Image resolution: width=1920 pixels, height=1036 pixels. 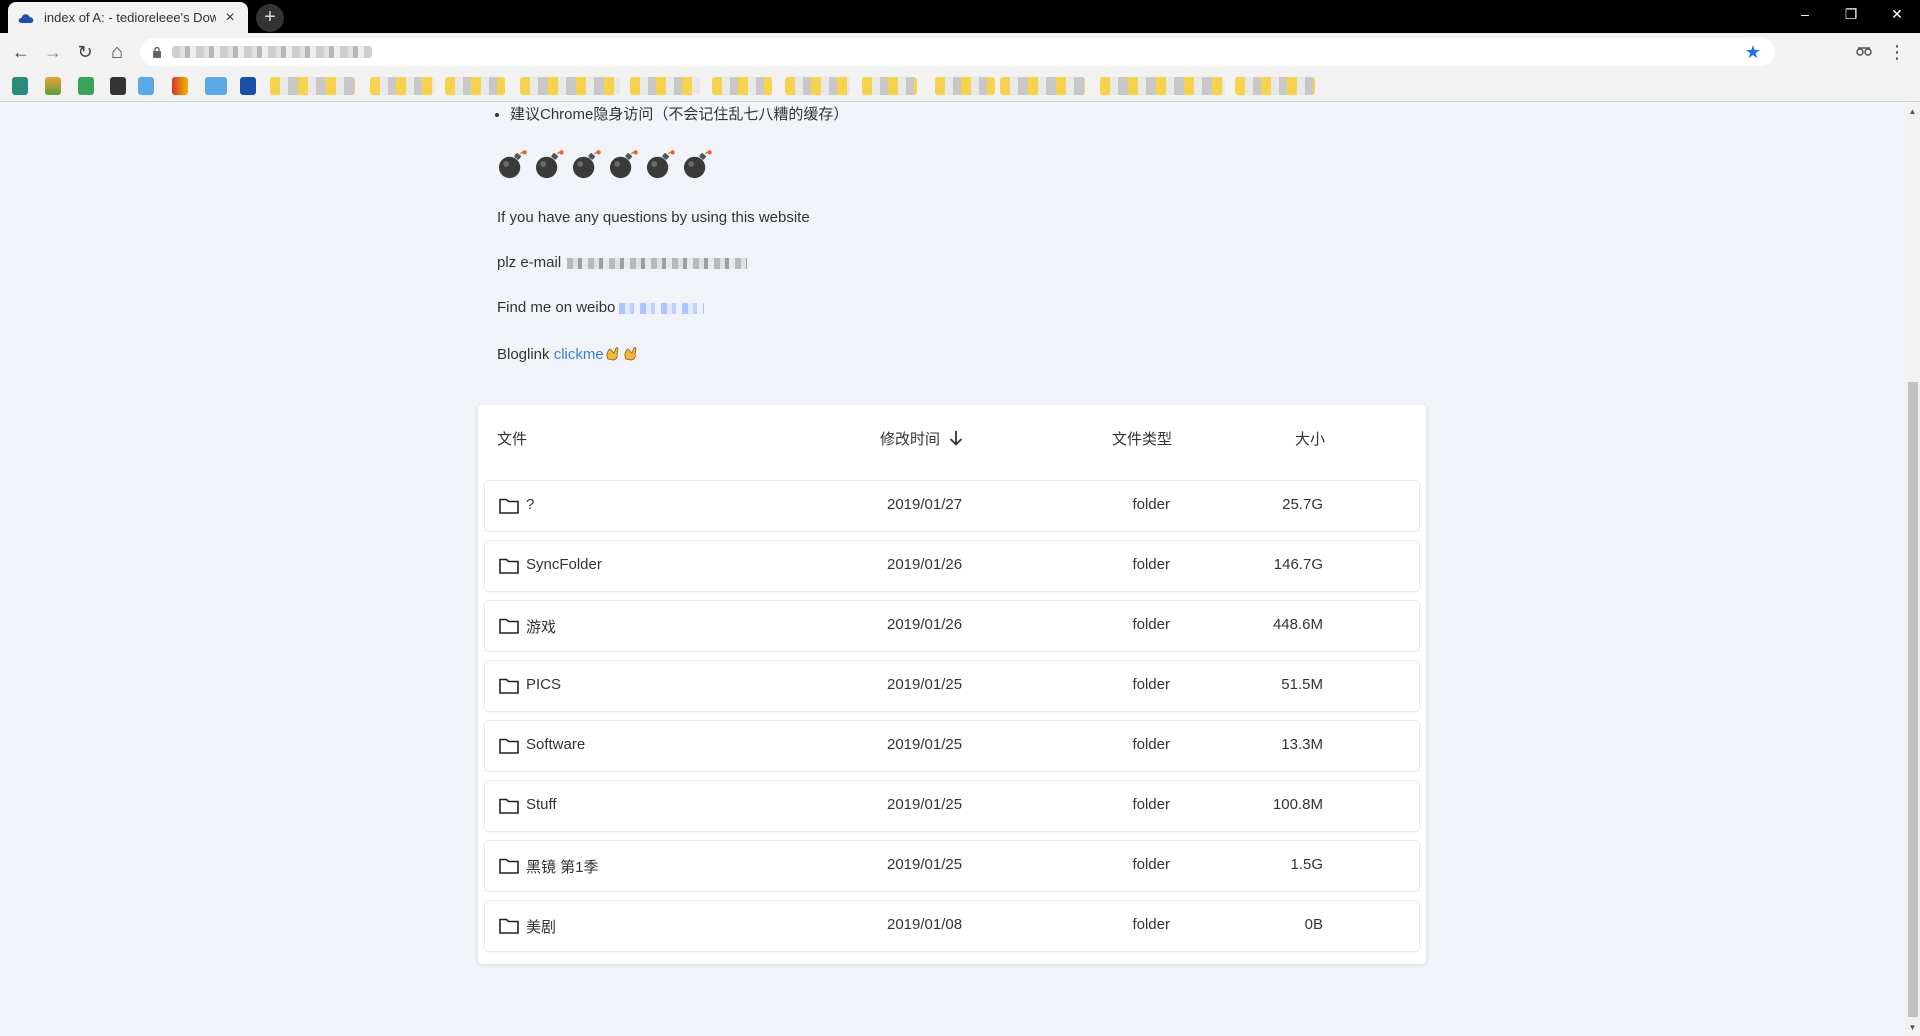 What do you see at coordinates (523, 354) in the screenshot?
I see `bloglink-label: Bloglink` at bounding box center [523, 354].